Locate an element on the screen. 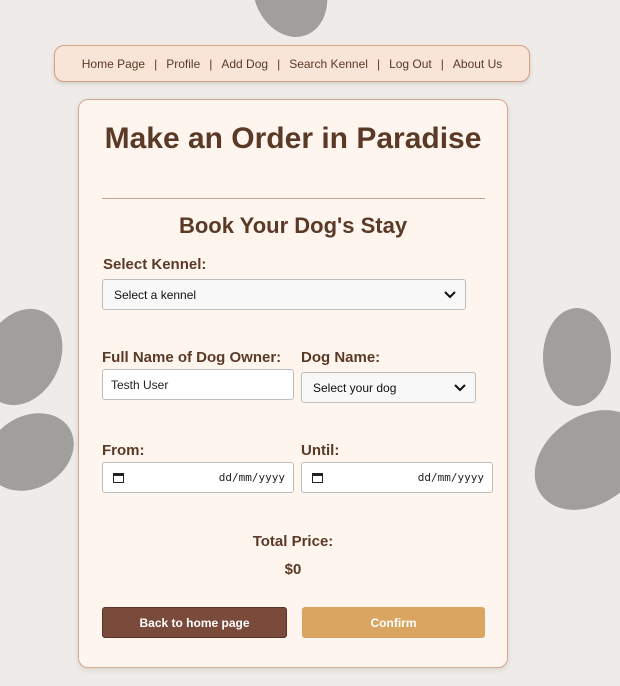  title-divider is located at coordinates (293, 198).